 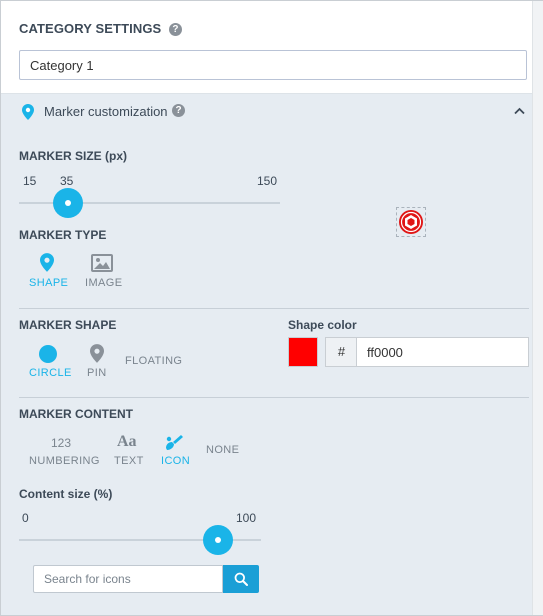 I want to click on marker-shape-floating-label: FLOATING, so click(x=154, y=361).